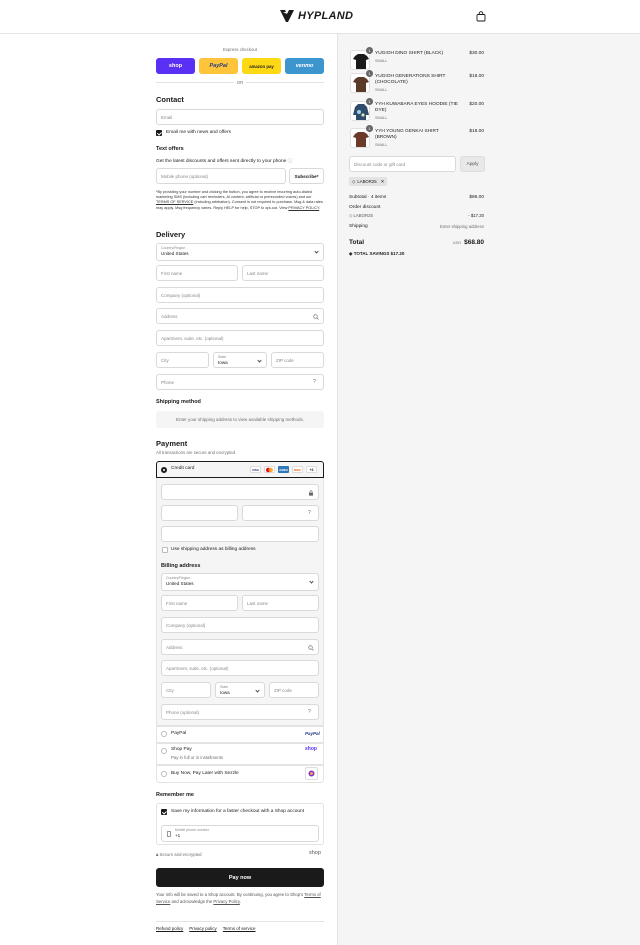  What do you see at coordinates (164, 734) in the screenshot?
I see `paypal-radio` at bounding box center [164, 734].